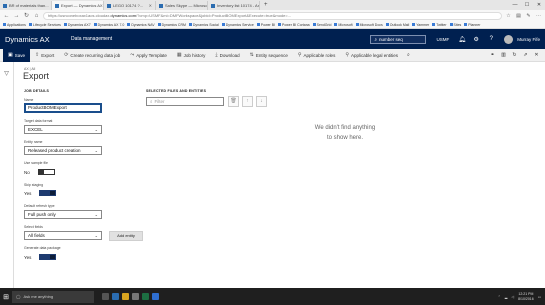  Describe the element at coordinates (16, 16) in the screenshot. I see `forward-icon: →` at that location.